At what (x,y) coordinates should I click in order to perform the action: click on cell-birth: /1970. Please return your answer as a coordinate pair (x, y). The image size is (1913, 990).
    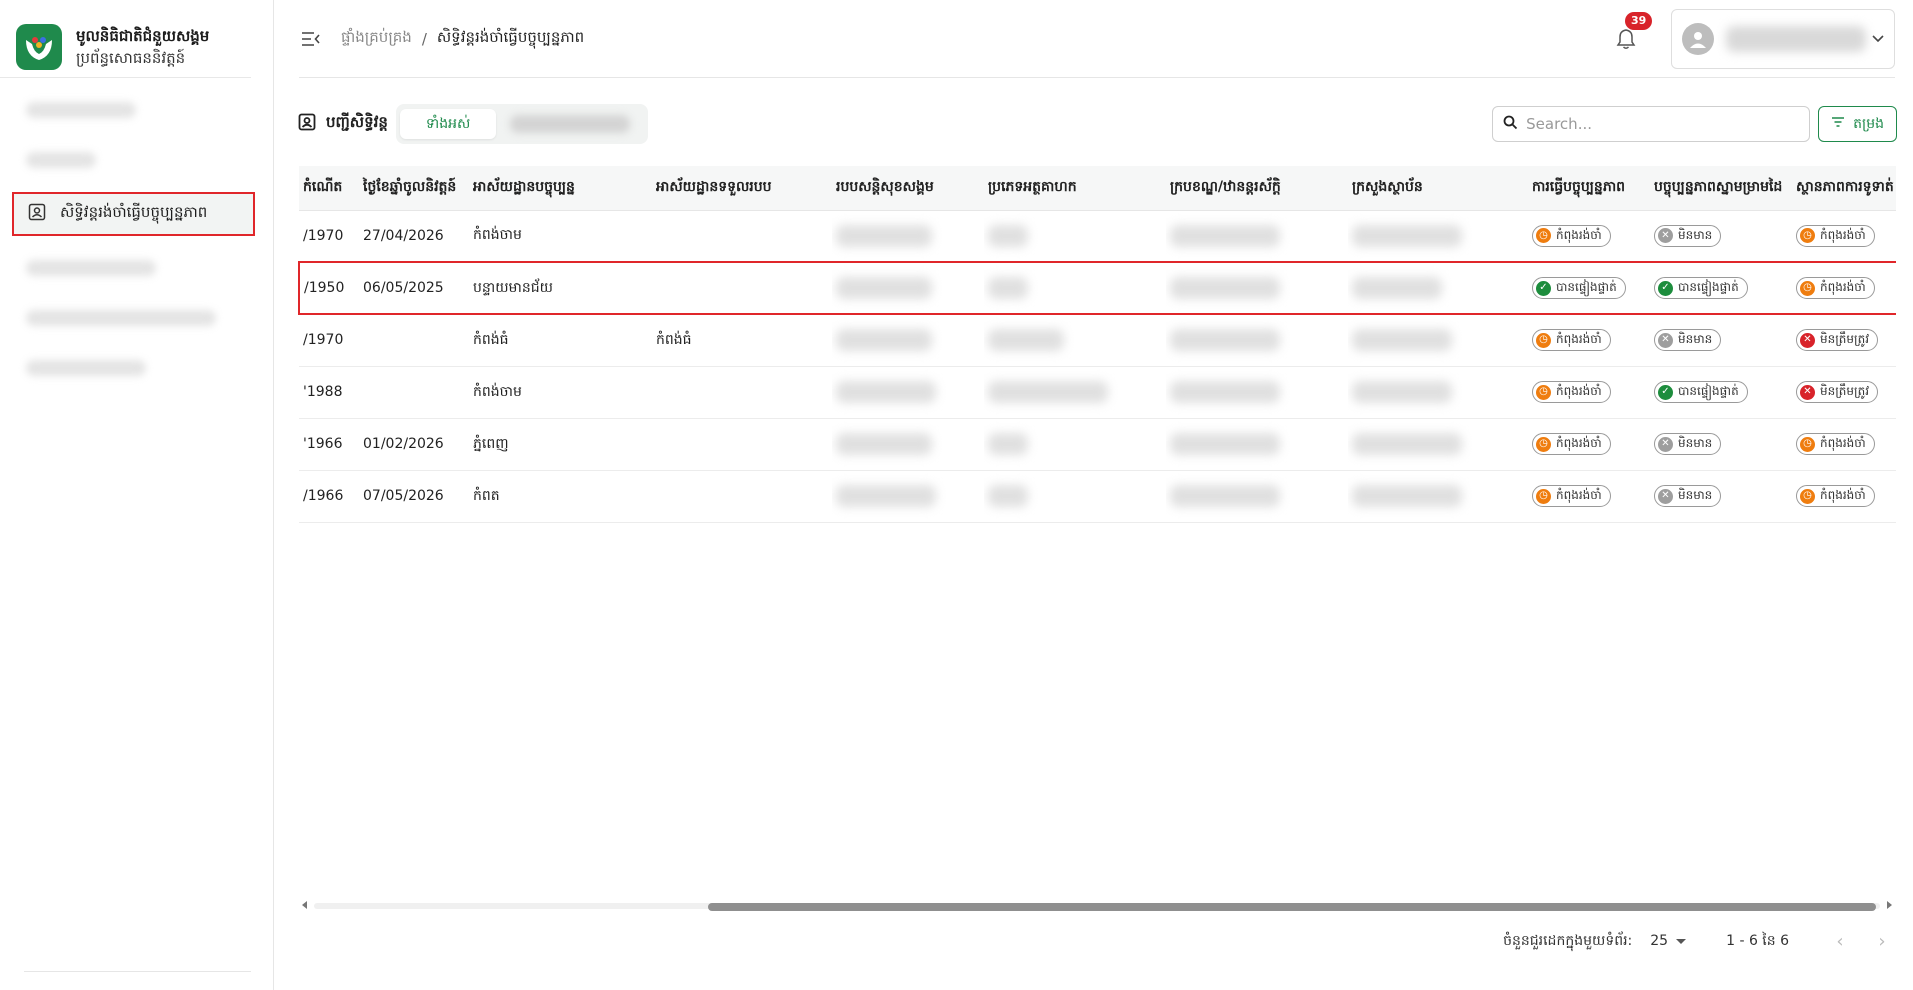
    Looking at the image, I should click on (329, 340).